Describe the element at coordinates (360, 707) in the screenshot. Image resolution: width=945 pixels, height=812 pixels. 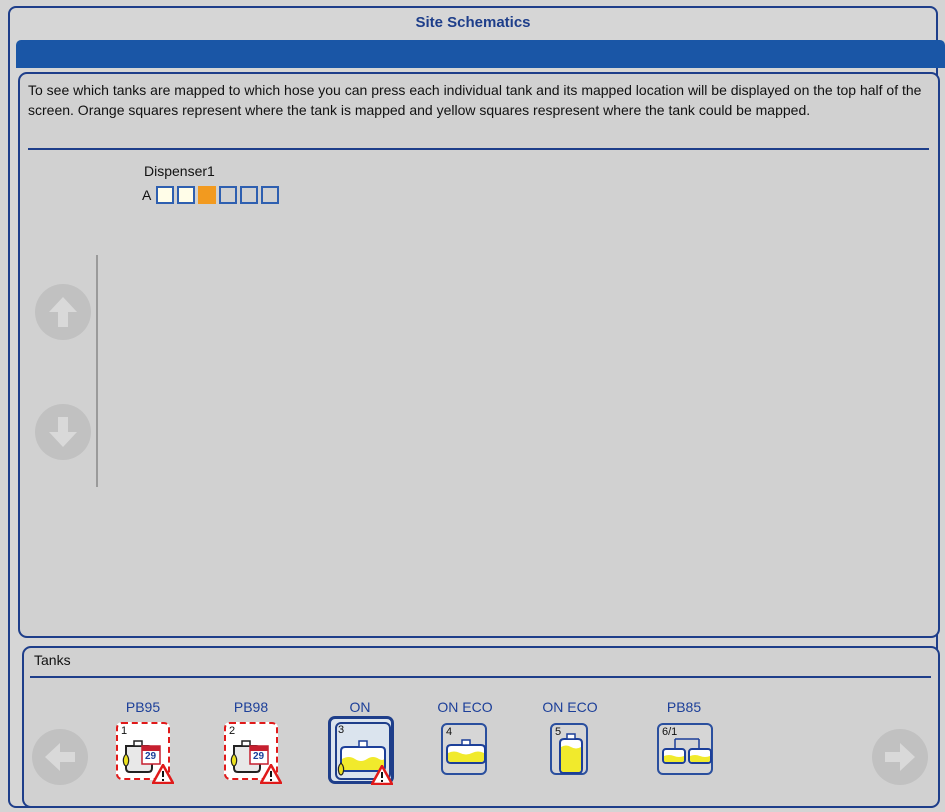
I see `tank-name: ON` at that location.